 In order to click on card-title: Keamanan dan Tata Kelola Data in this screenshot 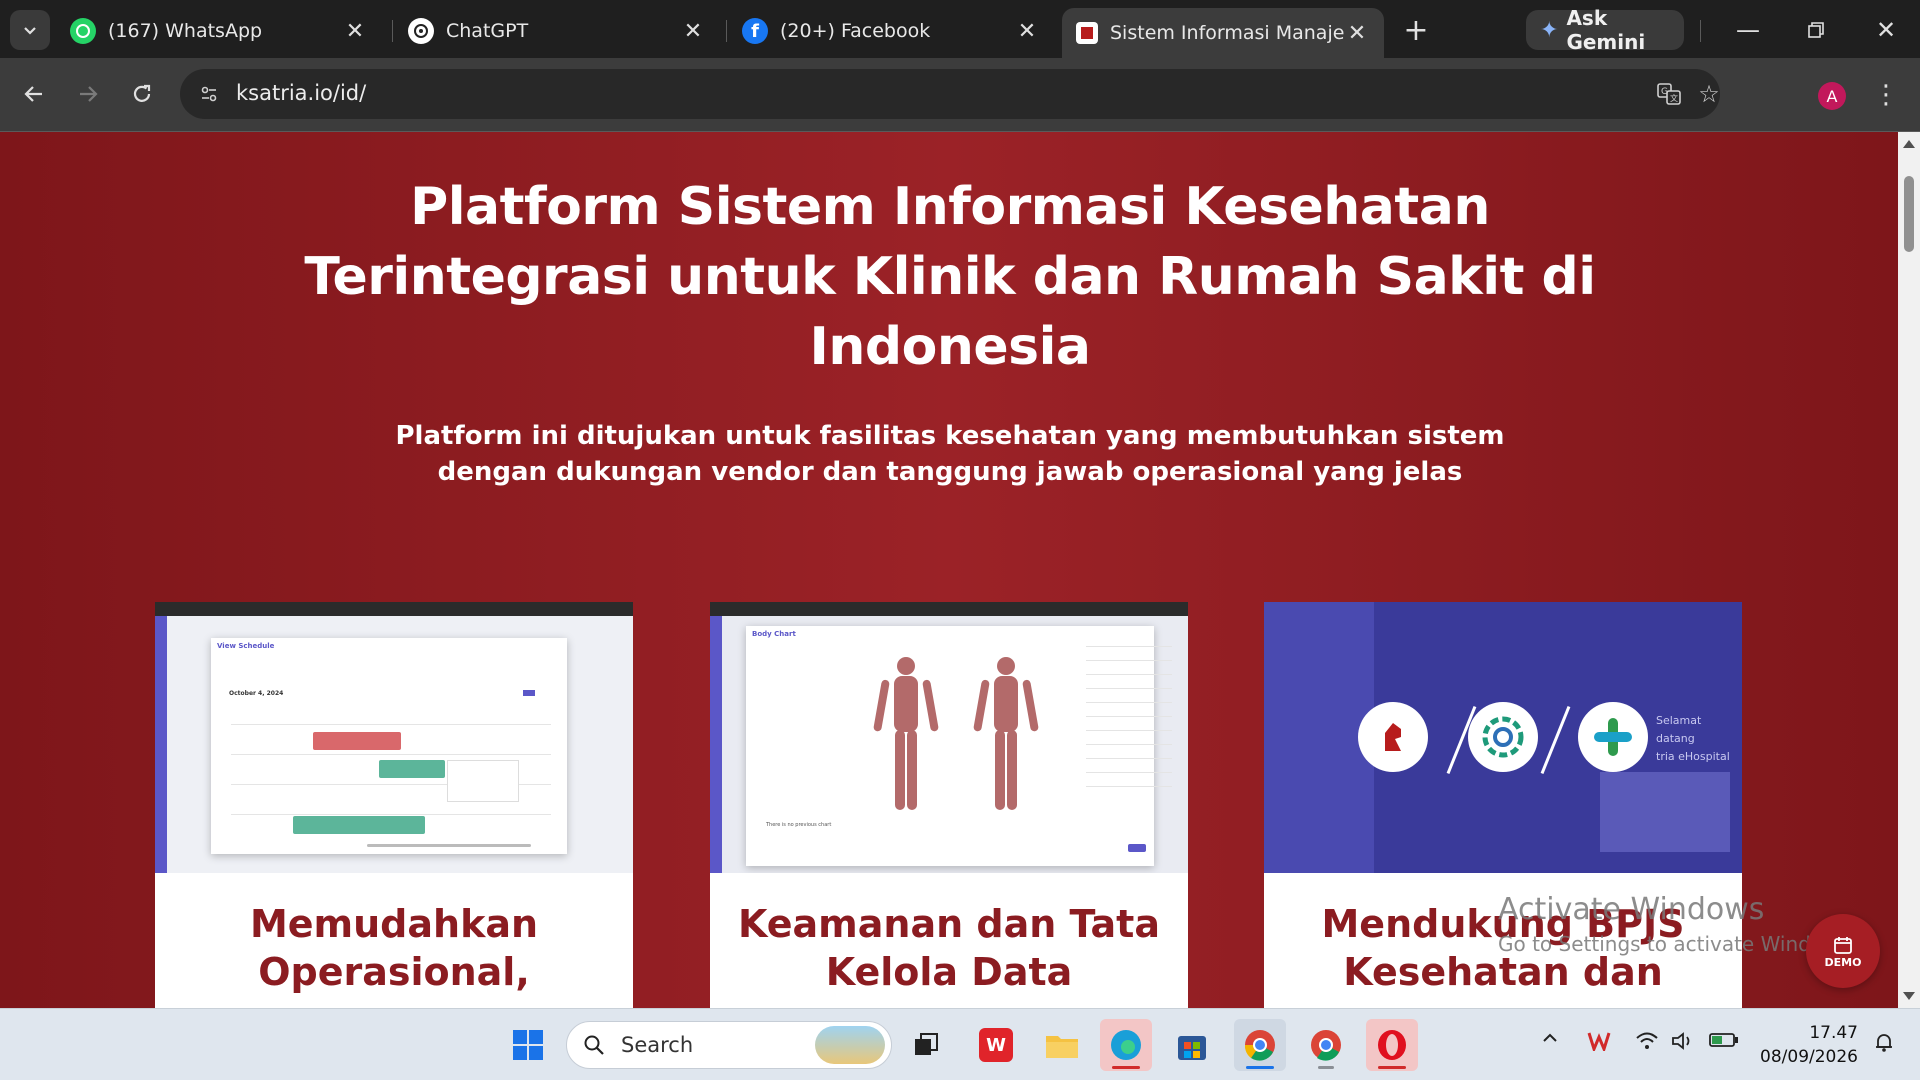, I will do `click(948, 948)`.